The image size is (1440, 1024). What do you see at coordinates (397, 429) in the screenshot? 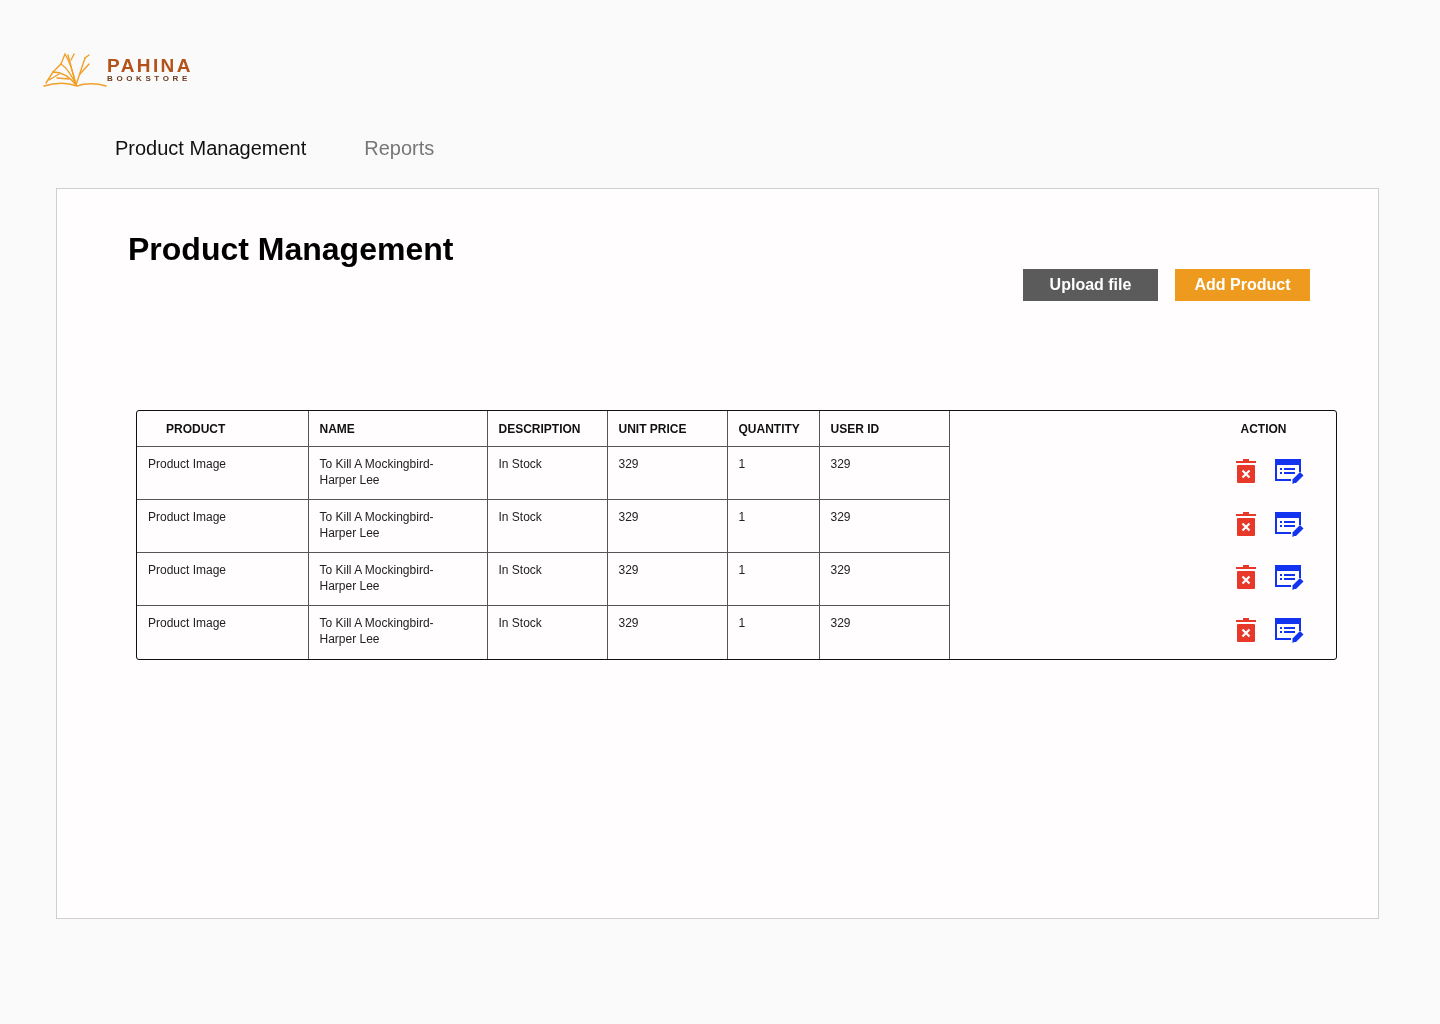
I see `column-header: NAME` at bounding box center [397, 429].